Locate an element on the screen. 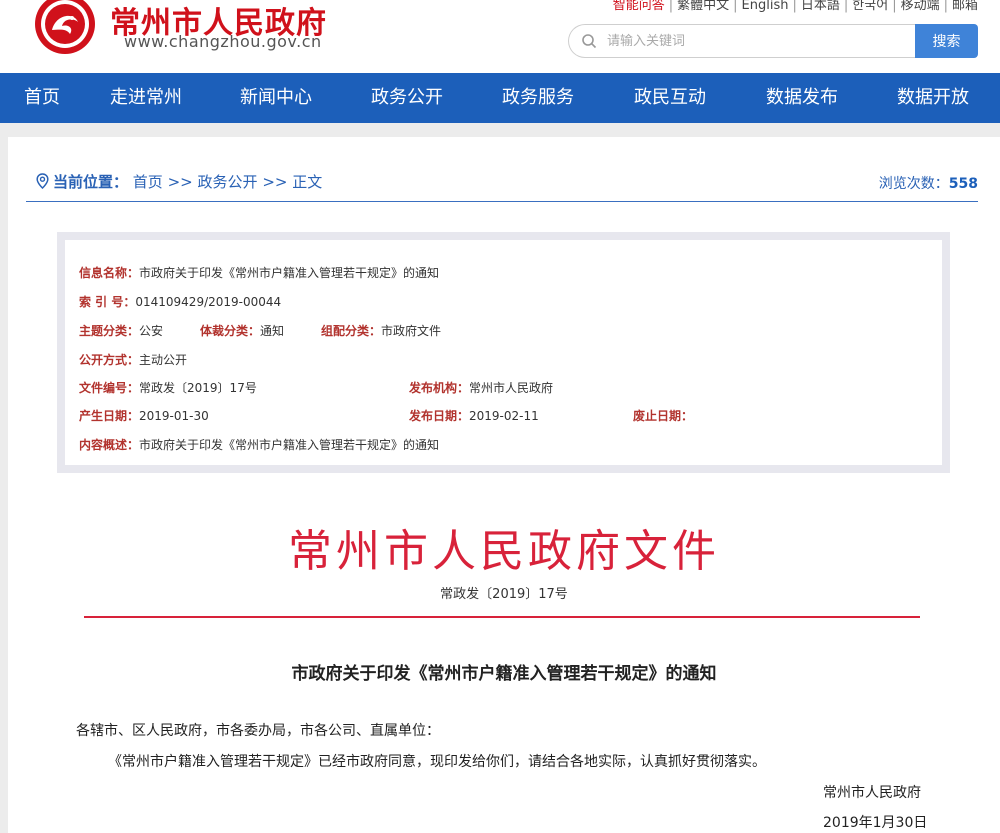 This screenshot has height=833, width=1000. breadcrumb-label: 当前位置： is located at coordinates (91, 182).